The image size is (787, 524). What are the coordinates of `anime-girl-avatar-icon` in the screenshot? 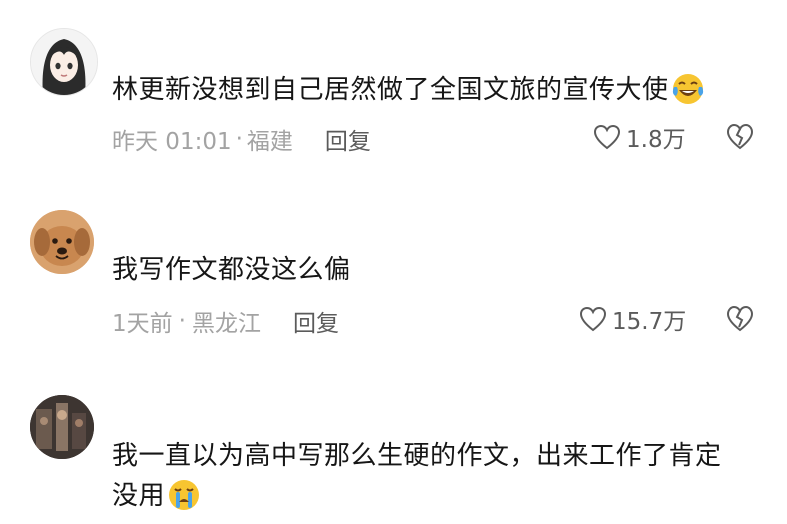 It's located at (64, 62).